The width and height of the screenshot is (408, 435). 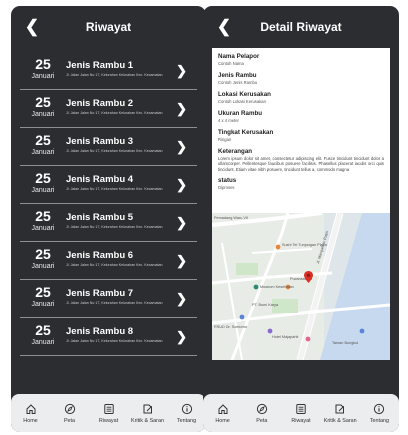 I want to click on map-label: Taman Bungkul, so click(x=345, y=343).